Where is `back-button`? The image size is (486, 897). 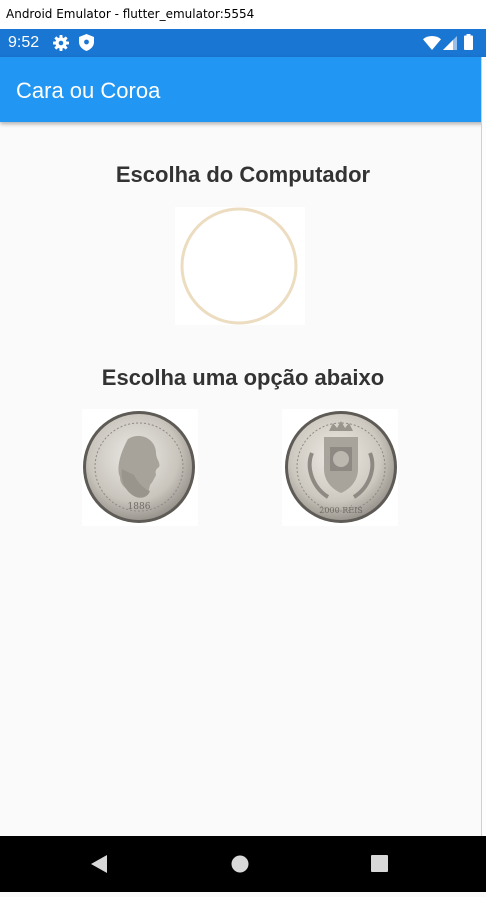 back-button is located at coordinates (100, 864).